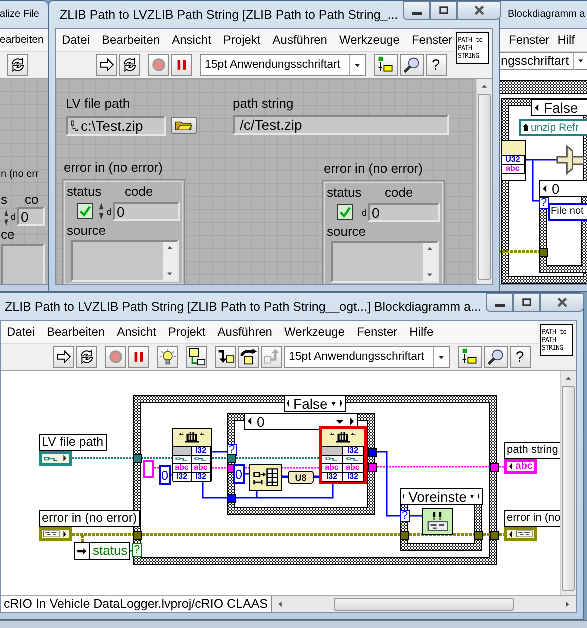 The height and width of the screenshot is (628, 587). What do you see at coordinates (86, 230) in the screenshot?
I see `control-label: source` at bounding box center [86, 230].